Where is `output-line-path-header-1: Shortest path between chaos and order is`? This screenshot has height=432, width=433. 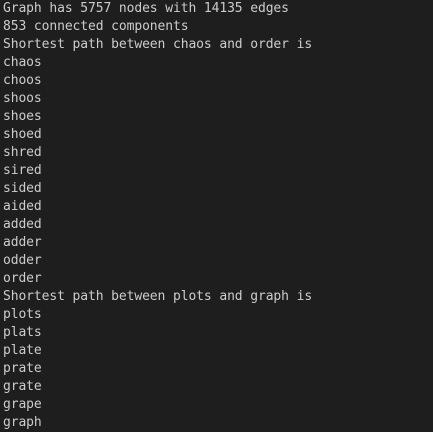 output-line-path-header-1: Shortest path between chaos and order is is located at coordinates (158, 44).